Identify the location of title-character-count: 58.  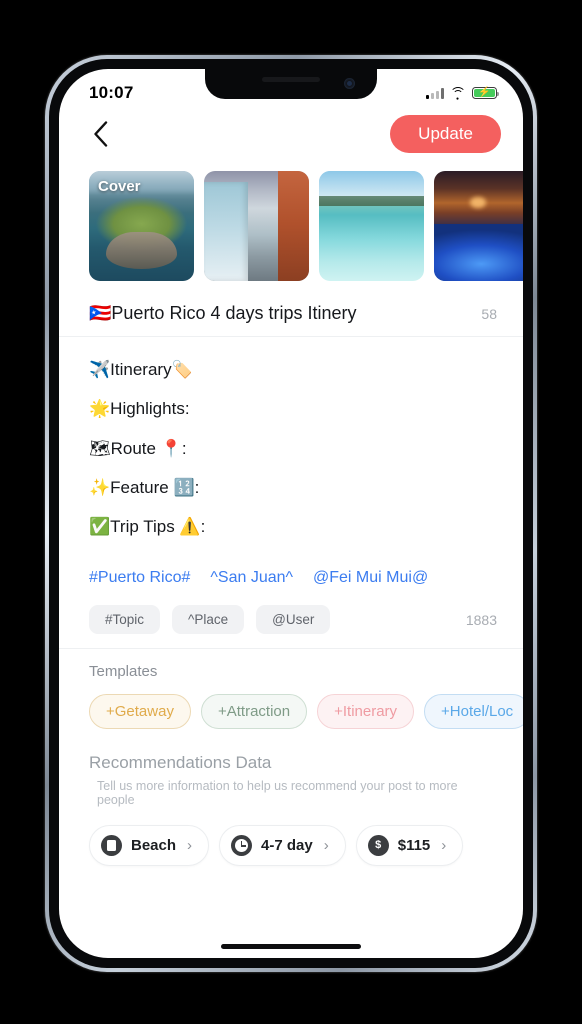
(489, 313).